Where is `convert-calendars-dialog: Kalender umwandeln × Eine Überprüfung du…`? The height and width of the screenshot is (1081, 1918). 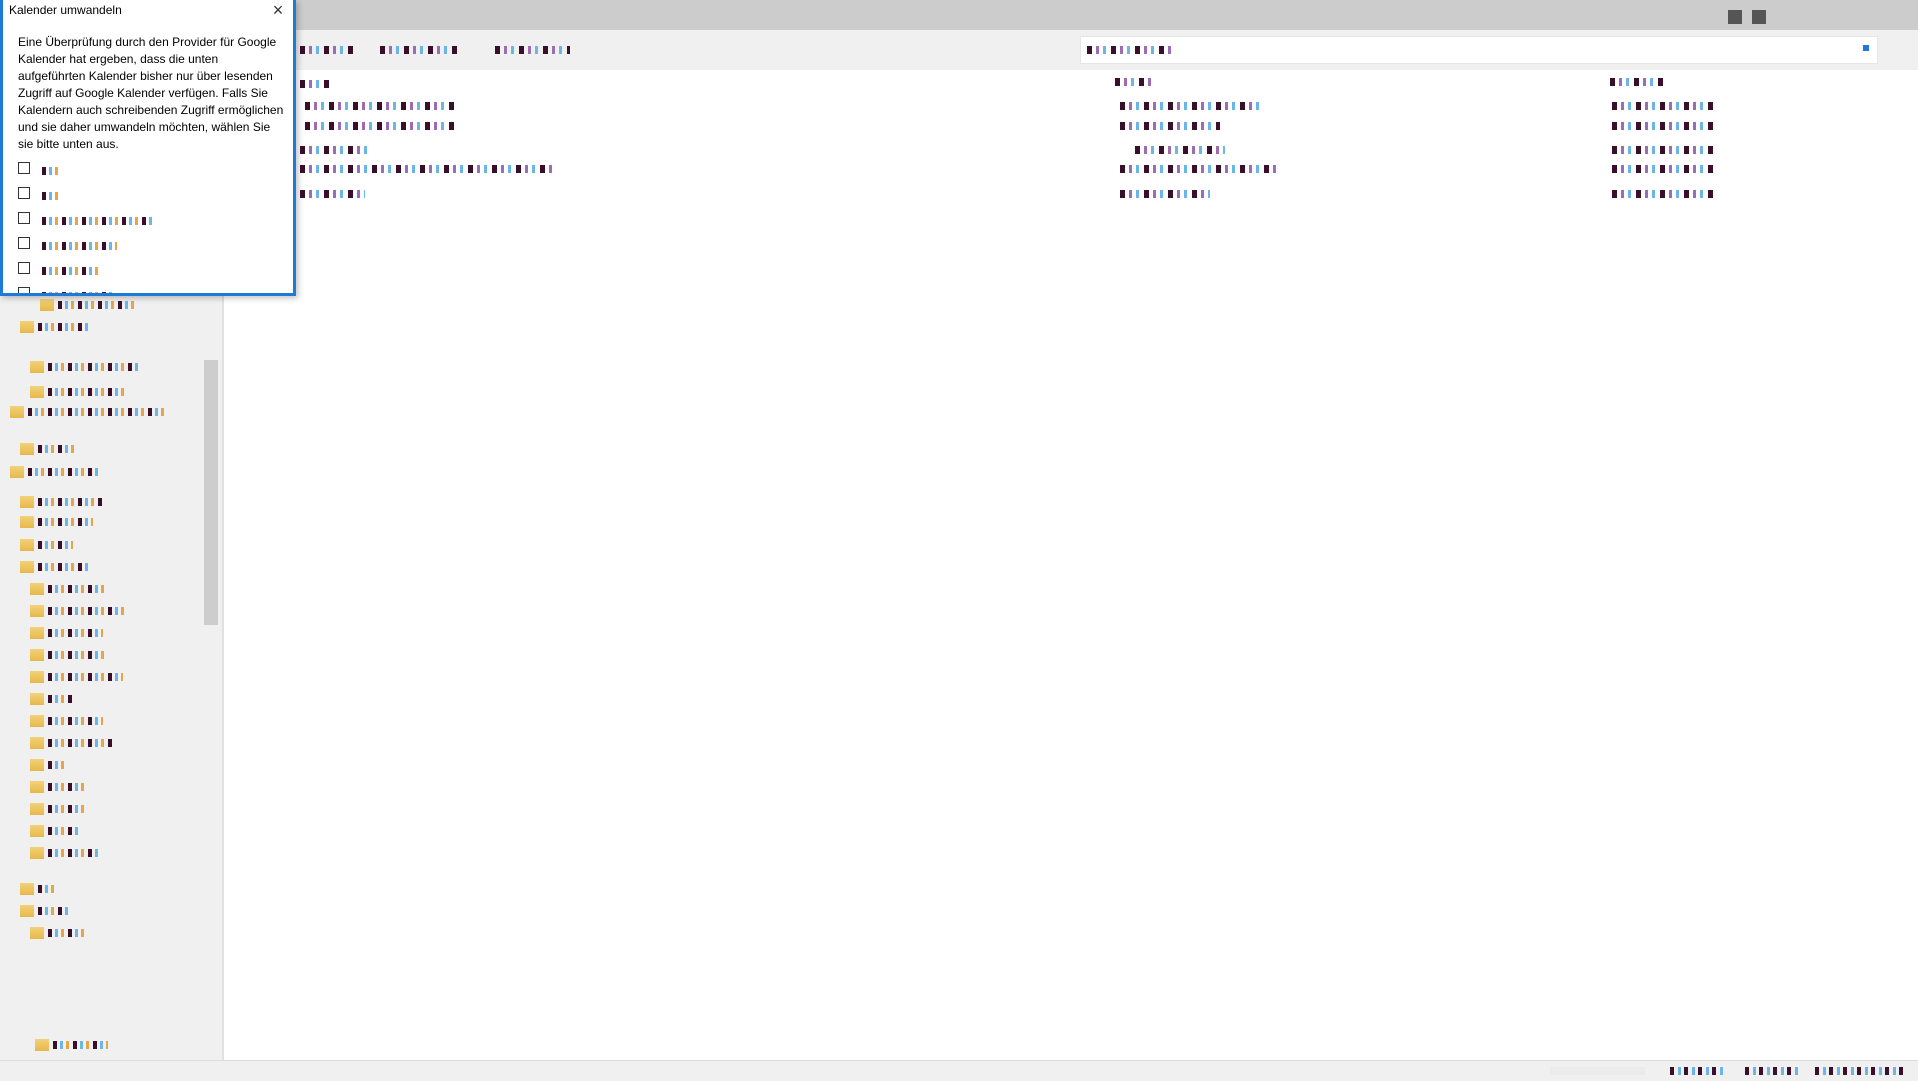 convert-calendars-dialog: Kalender umwandeln × Eine Überprüfung du… is located at coordinates (148, 148).